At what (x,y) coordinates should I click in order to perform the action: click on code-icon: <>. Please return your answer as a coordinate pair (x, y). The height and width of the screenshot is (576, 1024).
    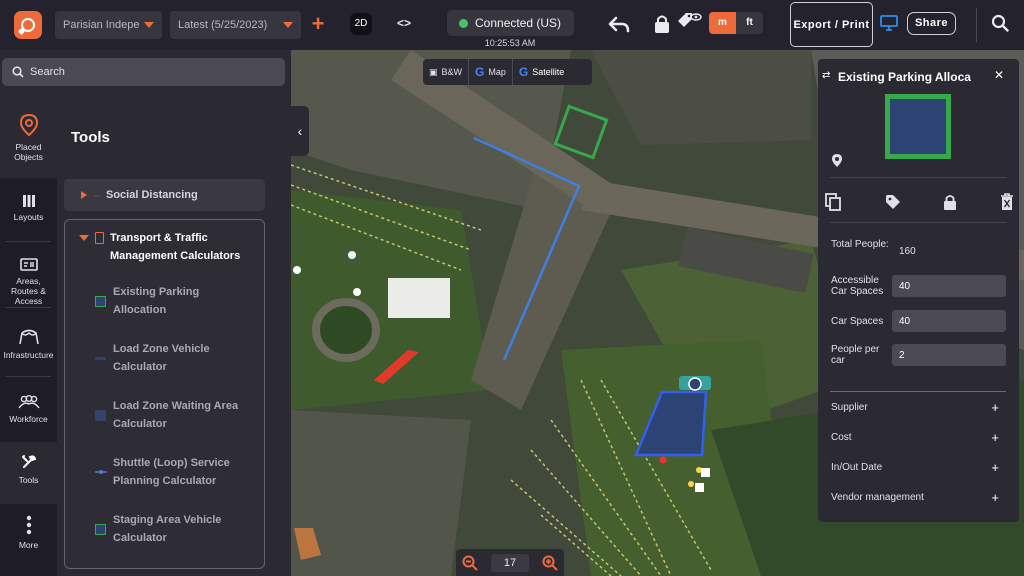
    Looking at the image, I should click on (404, 23).